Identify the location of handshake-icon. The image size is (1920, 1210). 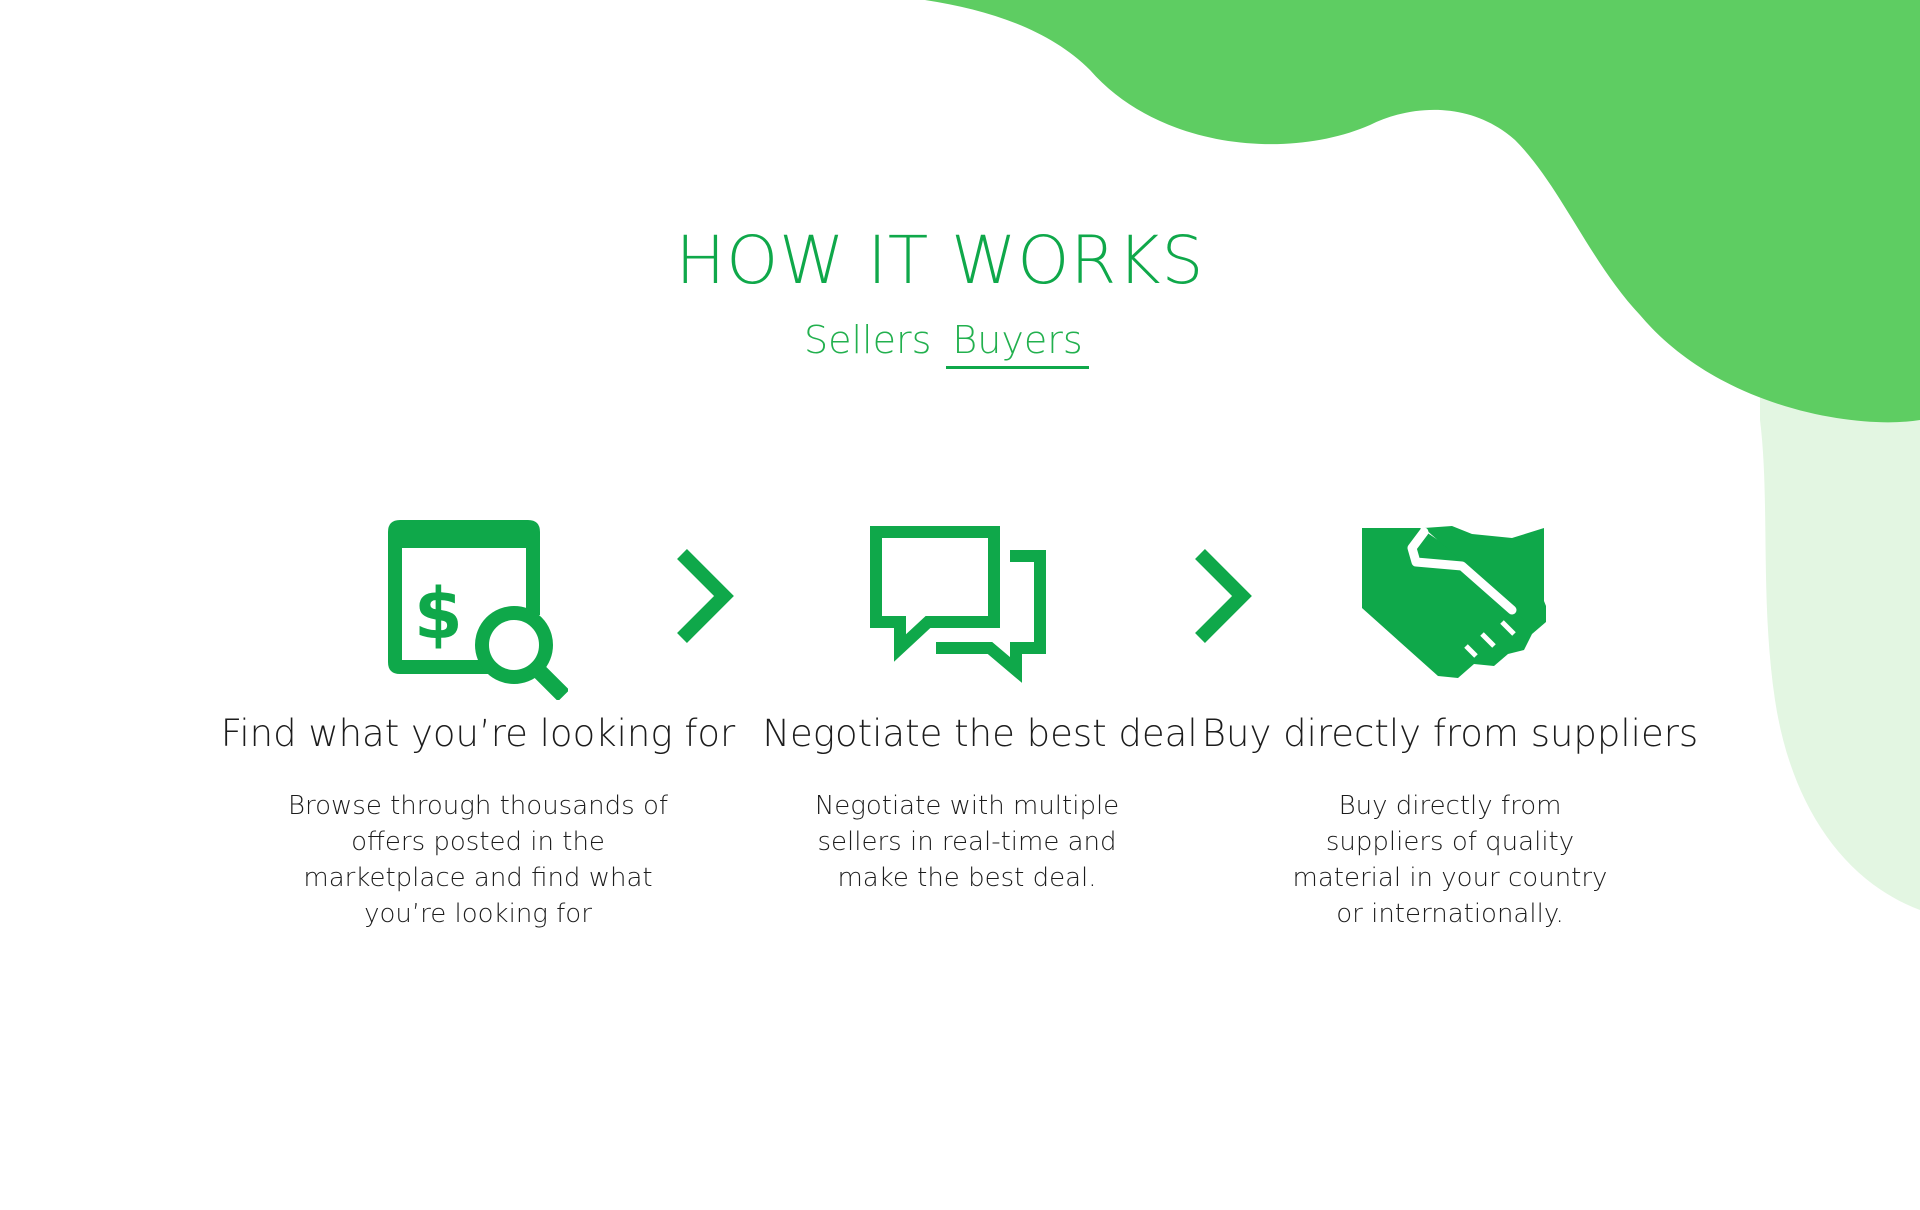
(1454, 602).